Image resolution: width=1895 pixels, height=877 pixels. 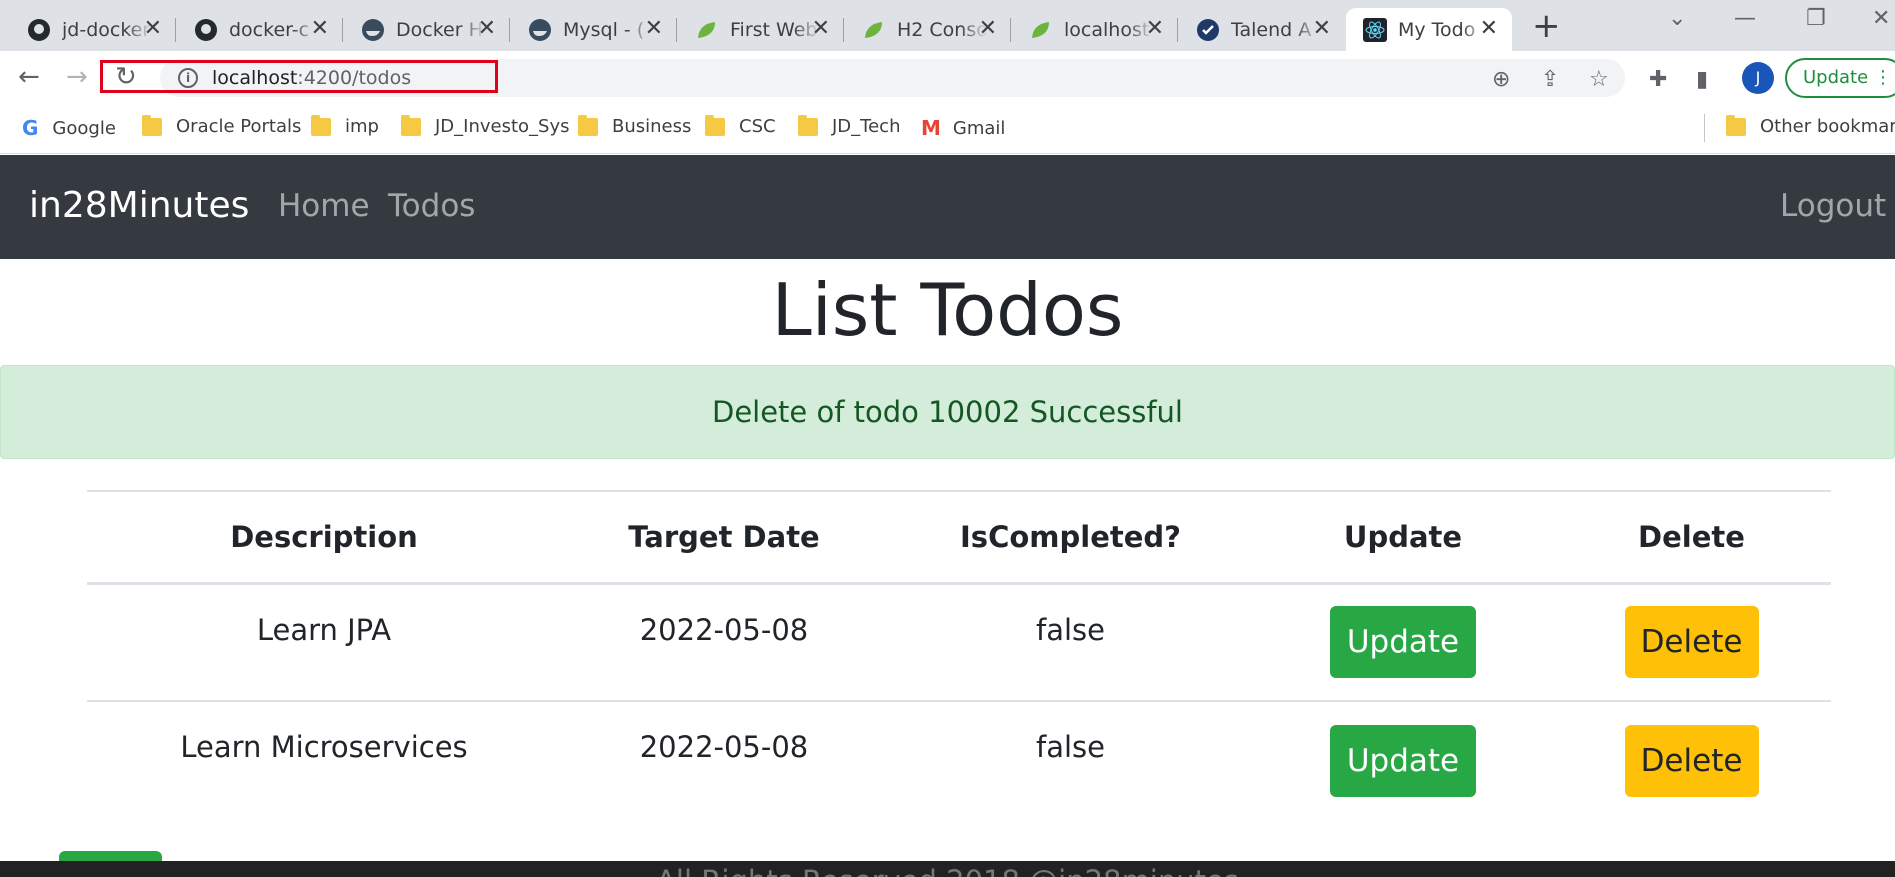 What do you see at coordinates (1881, 18) in the screenshot?
I see `window-close-icon: ✕` at bounding box center [1881, 18].